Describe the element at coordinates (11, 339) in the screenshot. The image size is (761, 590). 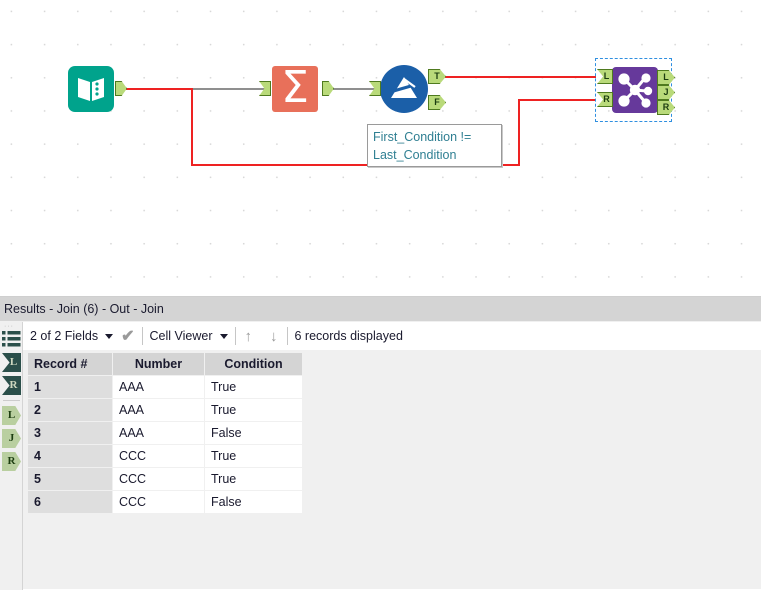
I see `list-icon` at that location.